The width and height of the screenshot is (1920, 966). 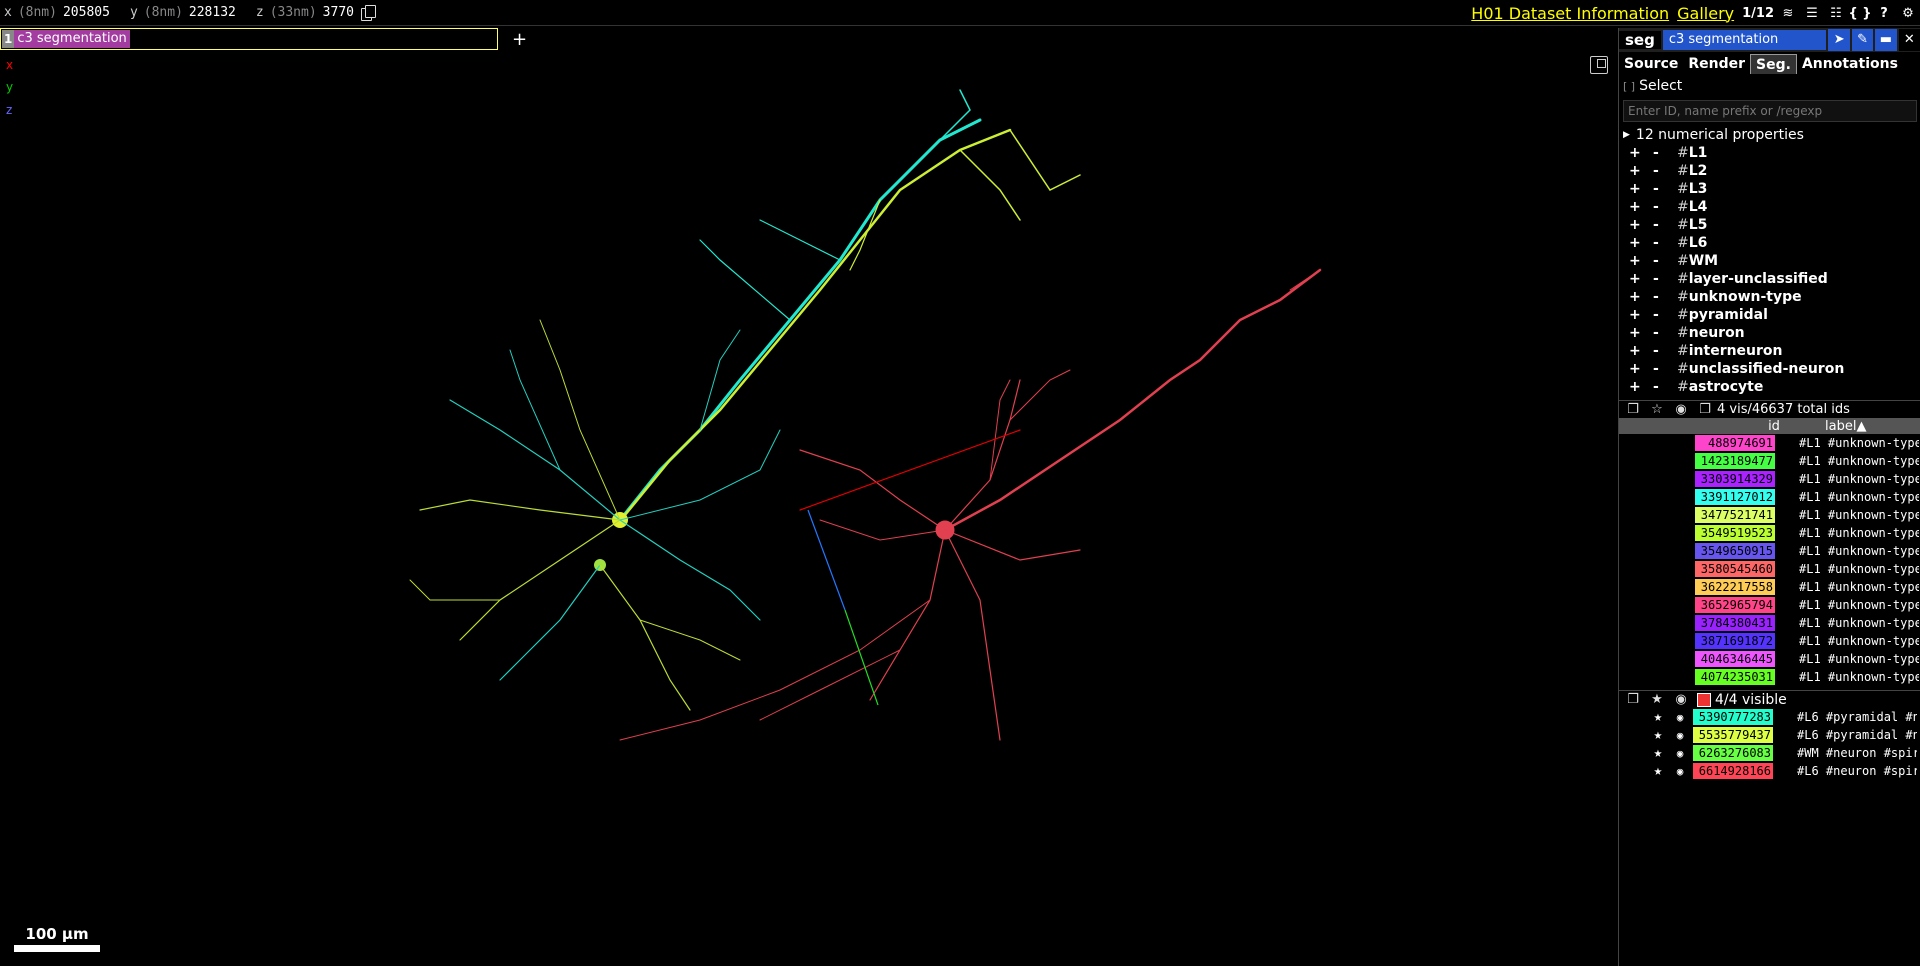 I want to click on pin-icon: ✎, so click(x=1862, y=40).